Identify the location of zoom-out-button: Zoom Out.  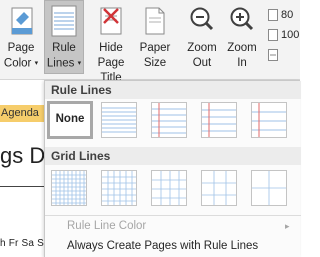
(202, 37).